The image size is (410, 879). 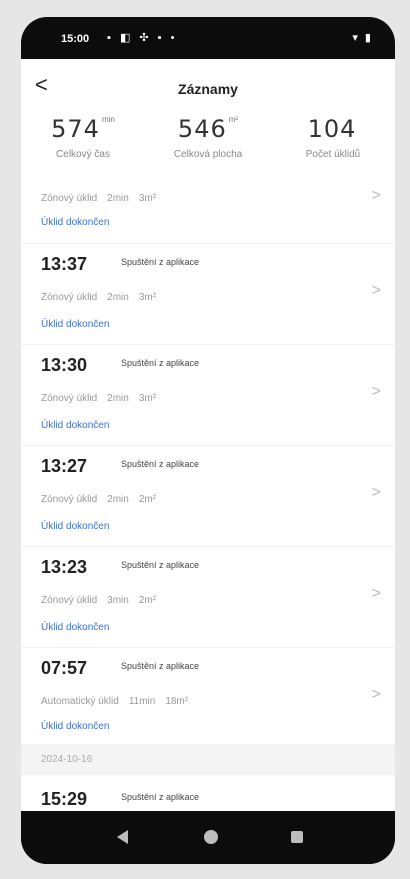 I want to click on nav-back-icon, so click(x=122, y=837).